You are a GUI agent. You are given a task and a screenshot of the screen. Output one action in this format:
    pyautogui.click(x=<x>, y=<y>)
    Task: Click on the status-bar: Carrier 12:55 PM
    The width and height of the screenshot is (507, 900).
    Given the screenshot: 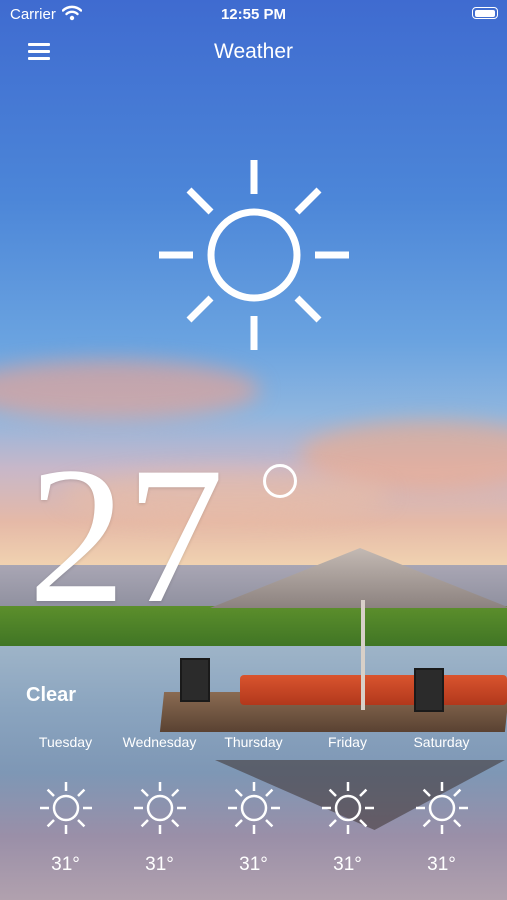 What is the action you would take?
    pyautogui.click(x=253, y=14)
    